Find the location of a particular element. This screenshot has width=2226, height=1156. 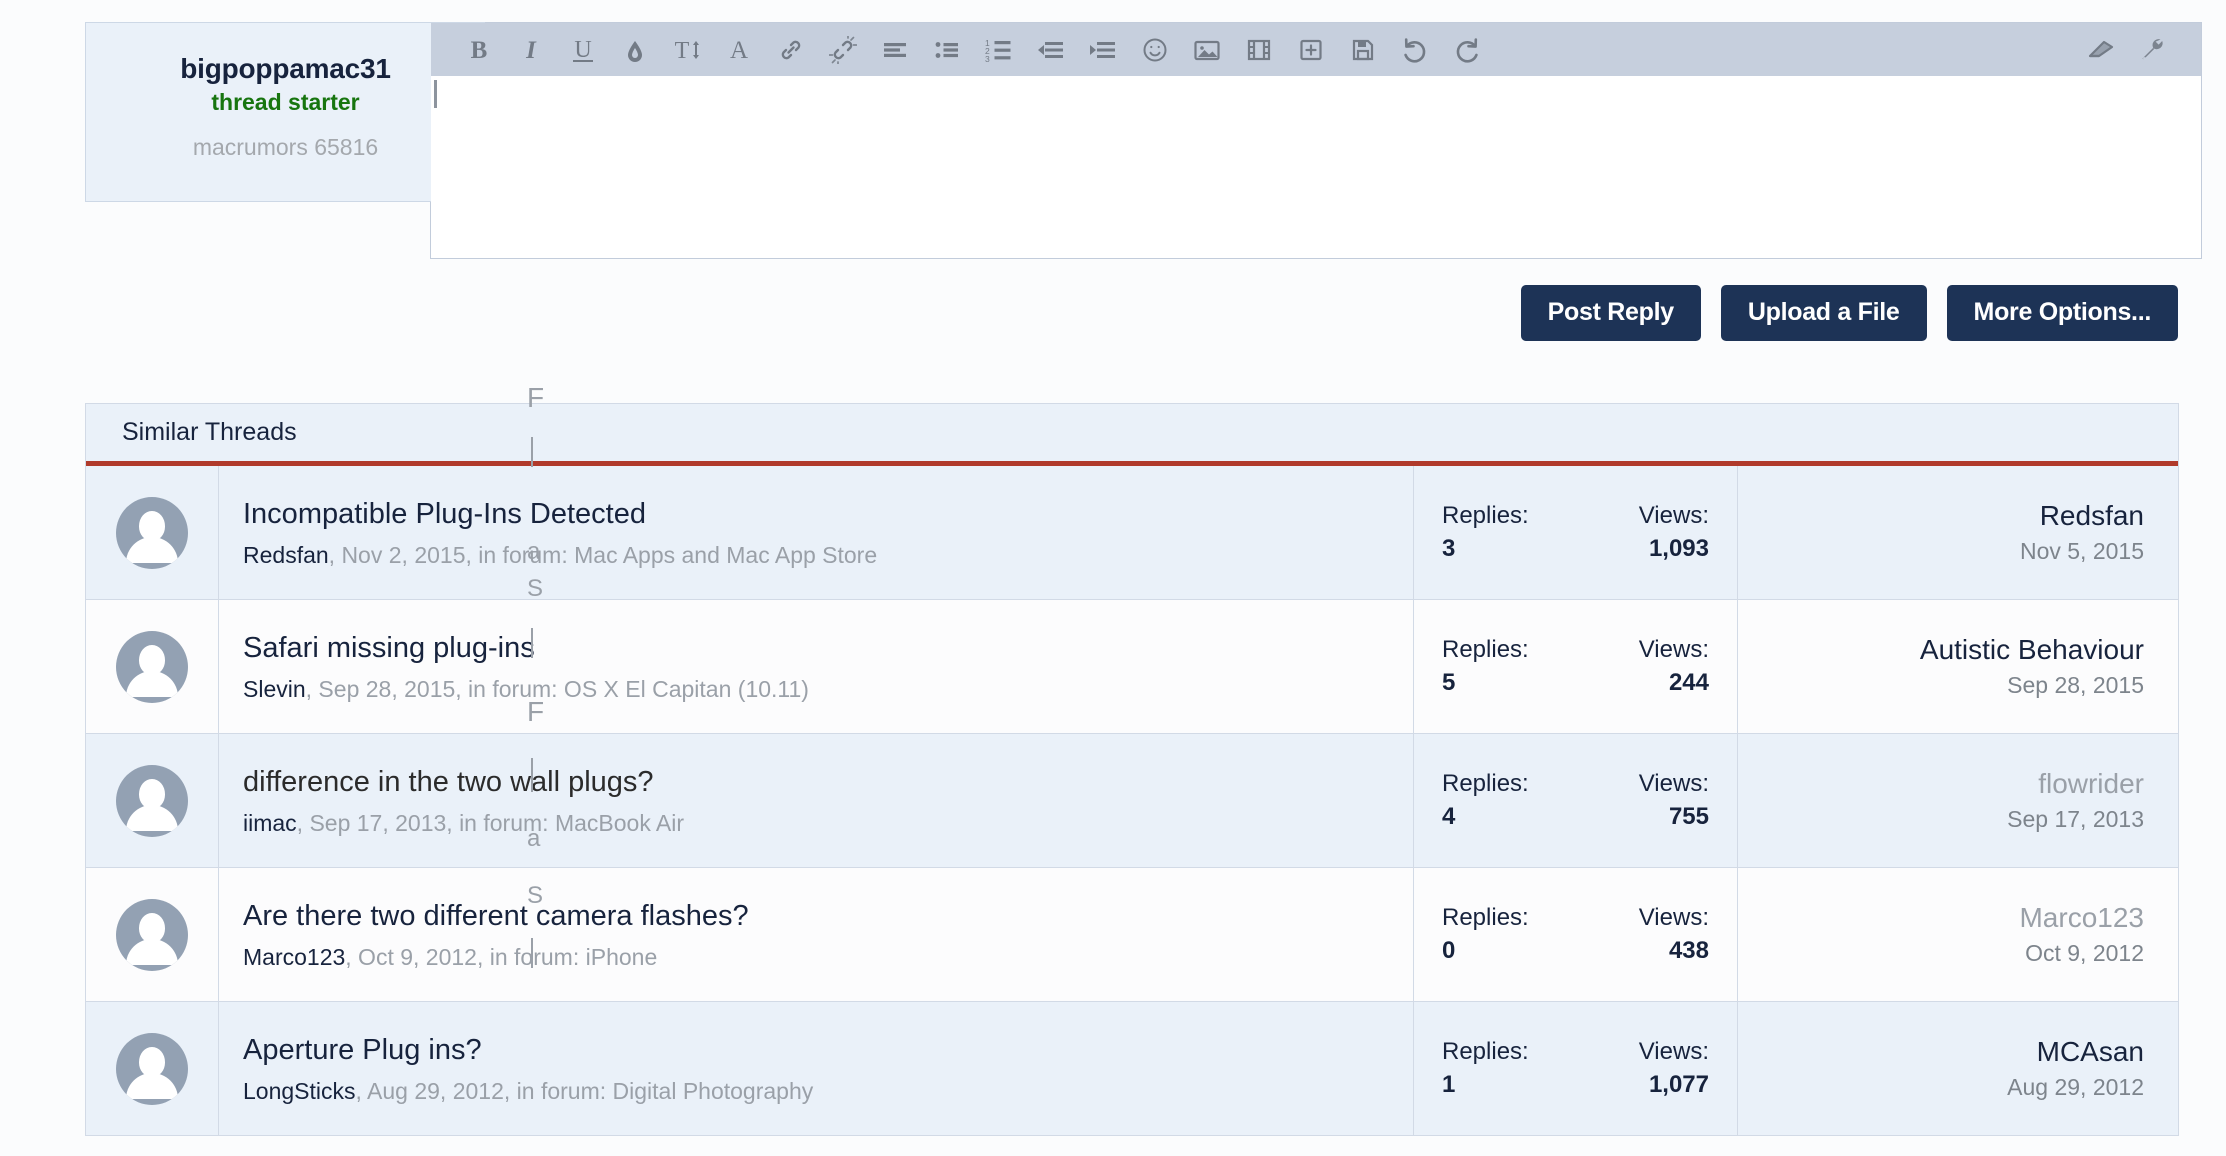

post-reply-button: Post Reply is located at coordinates (1610, 313).